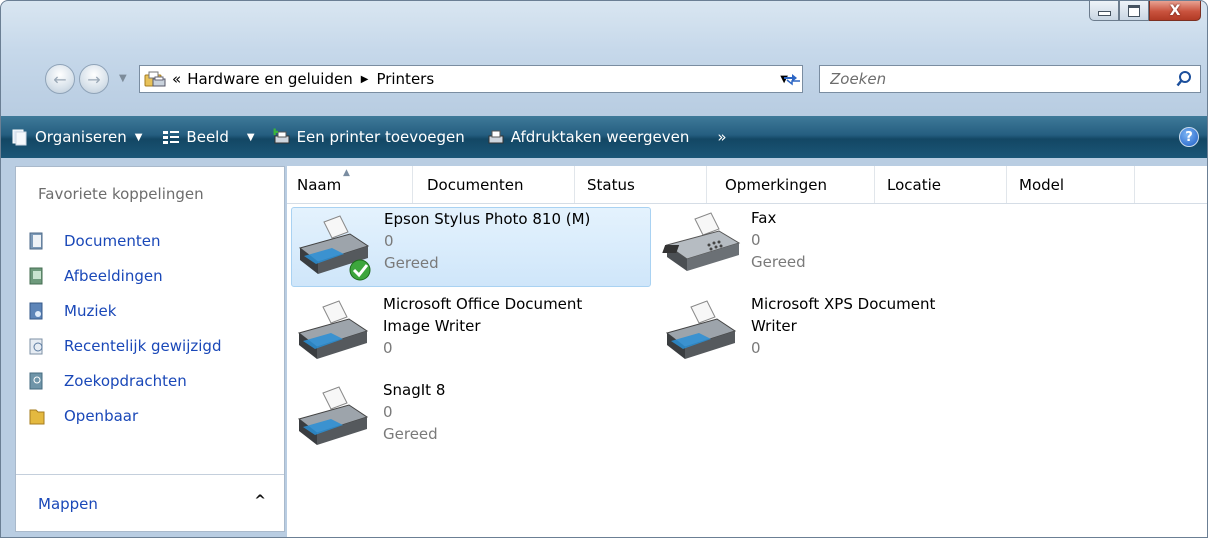  I want to click on printer-item: SnagIt 8 0 Gereed, so click(471, 419).